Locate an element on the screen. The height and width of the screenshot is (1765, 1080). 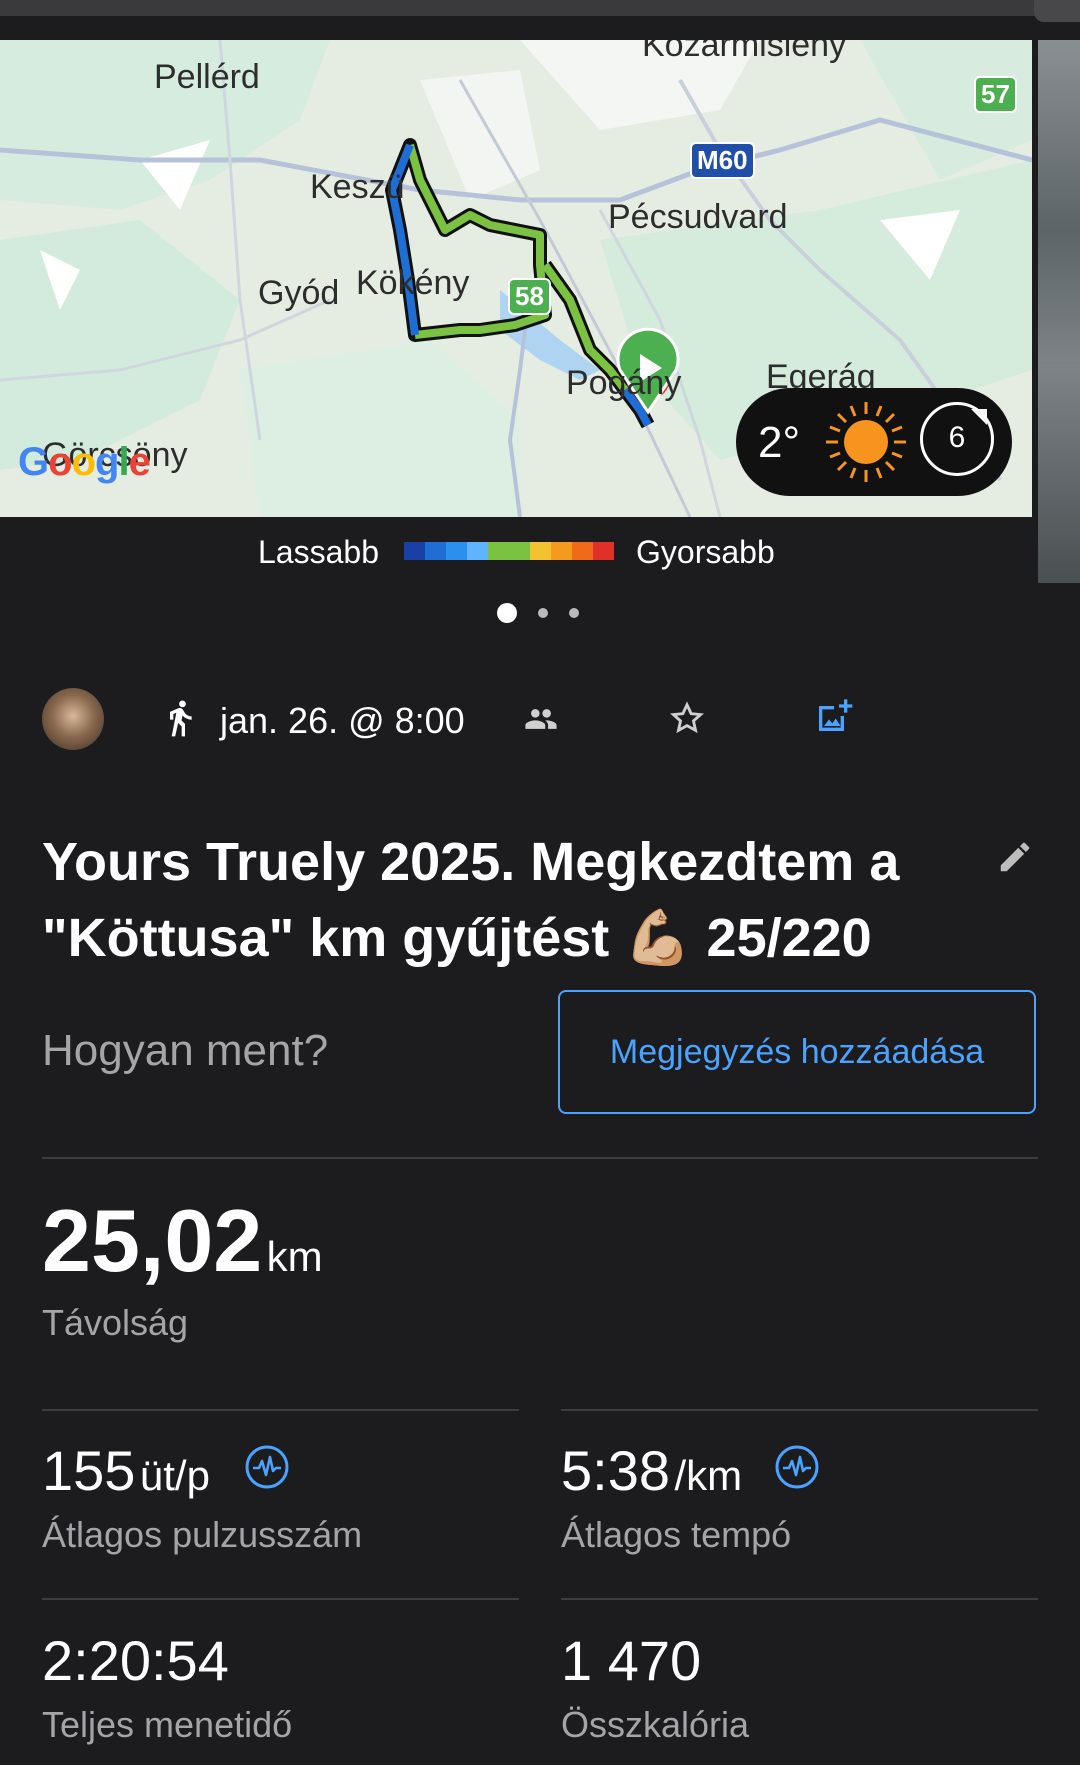
place-label: Kozármisleny is located at coordinates (744, 52).